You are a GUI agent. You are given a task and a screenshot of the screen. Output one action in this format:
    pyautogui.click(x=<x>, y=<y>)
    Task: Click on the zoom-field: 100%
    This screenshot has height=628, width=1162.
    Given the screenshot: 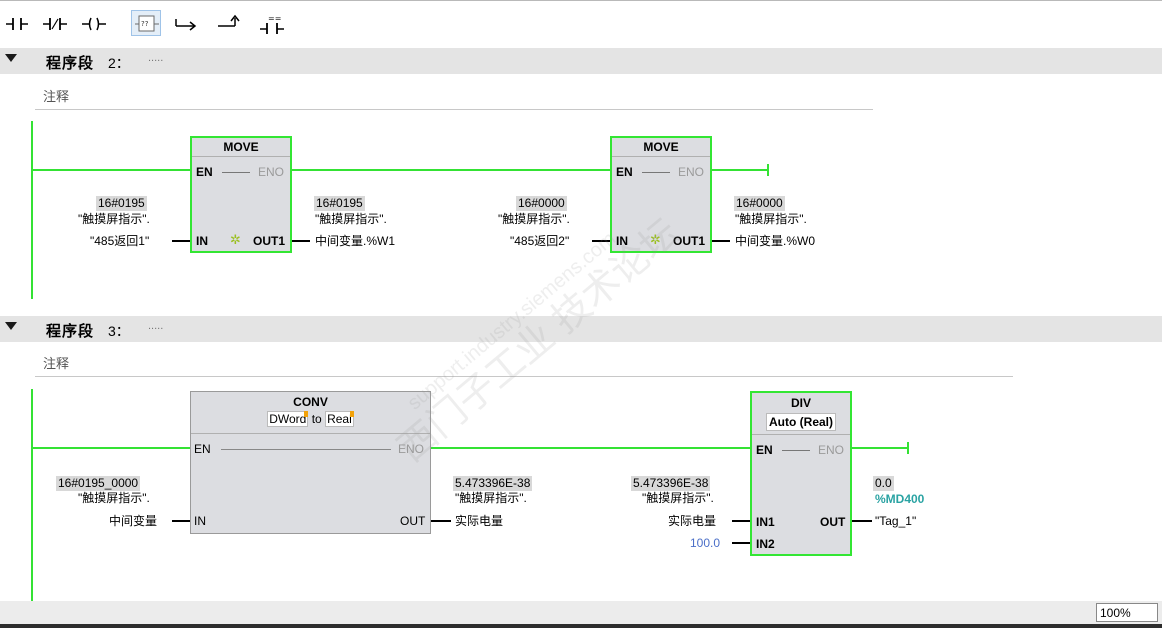 What is the action you would take?
    pyautogui.click(x=1127, y=612)
    